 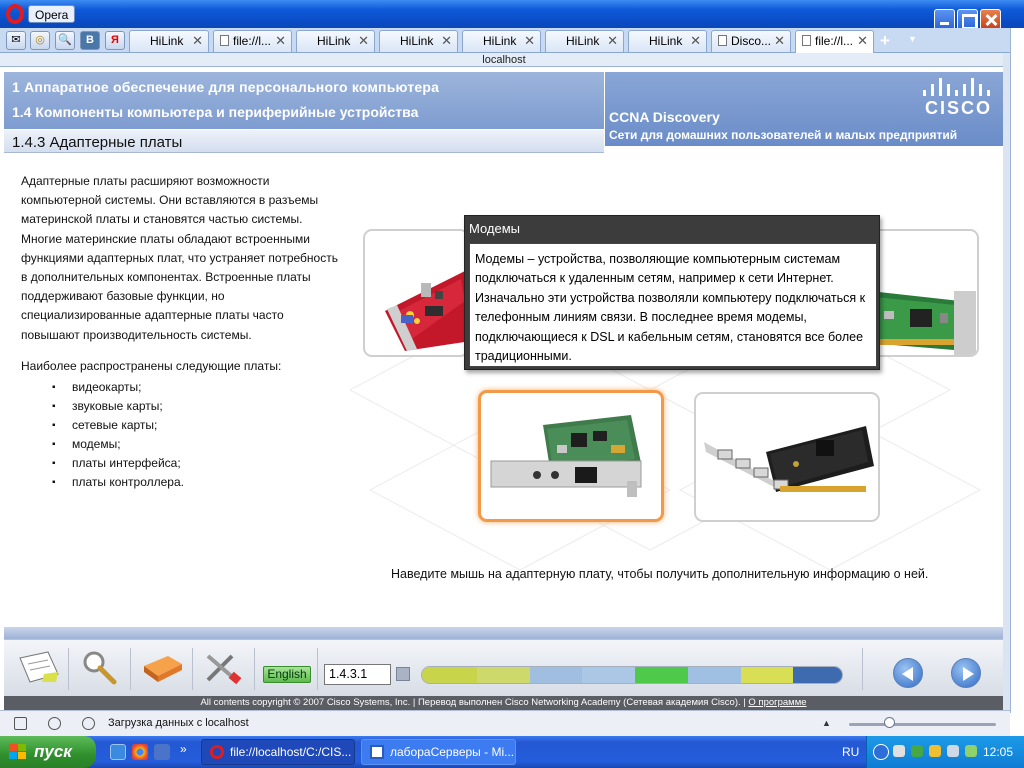 What do you see at coordinates (115, 40) in the screenshot?
I see `yandex-icon: Я` at bounding box center [115, 40].